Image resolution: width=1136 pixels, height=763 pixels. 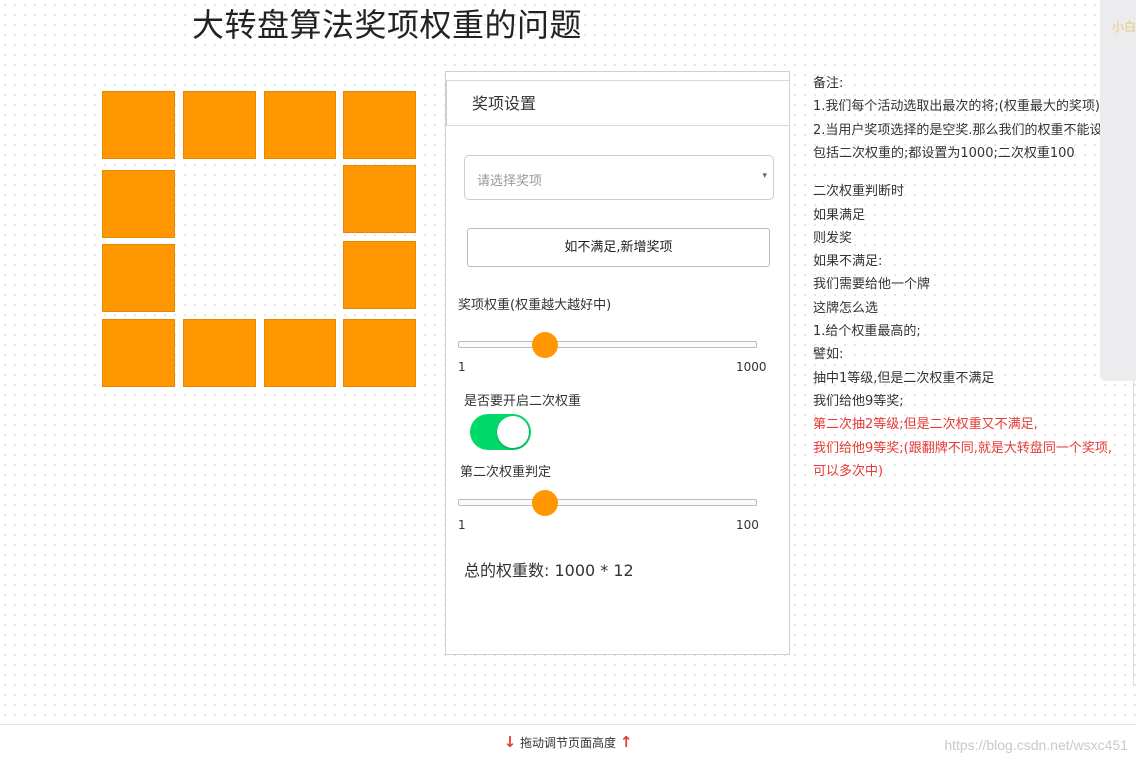 What do you see at coordinates (747, 525) in the screenshot?
I see `second-weight-max: 100` at bounding box center [747, 525].